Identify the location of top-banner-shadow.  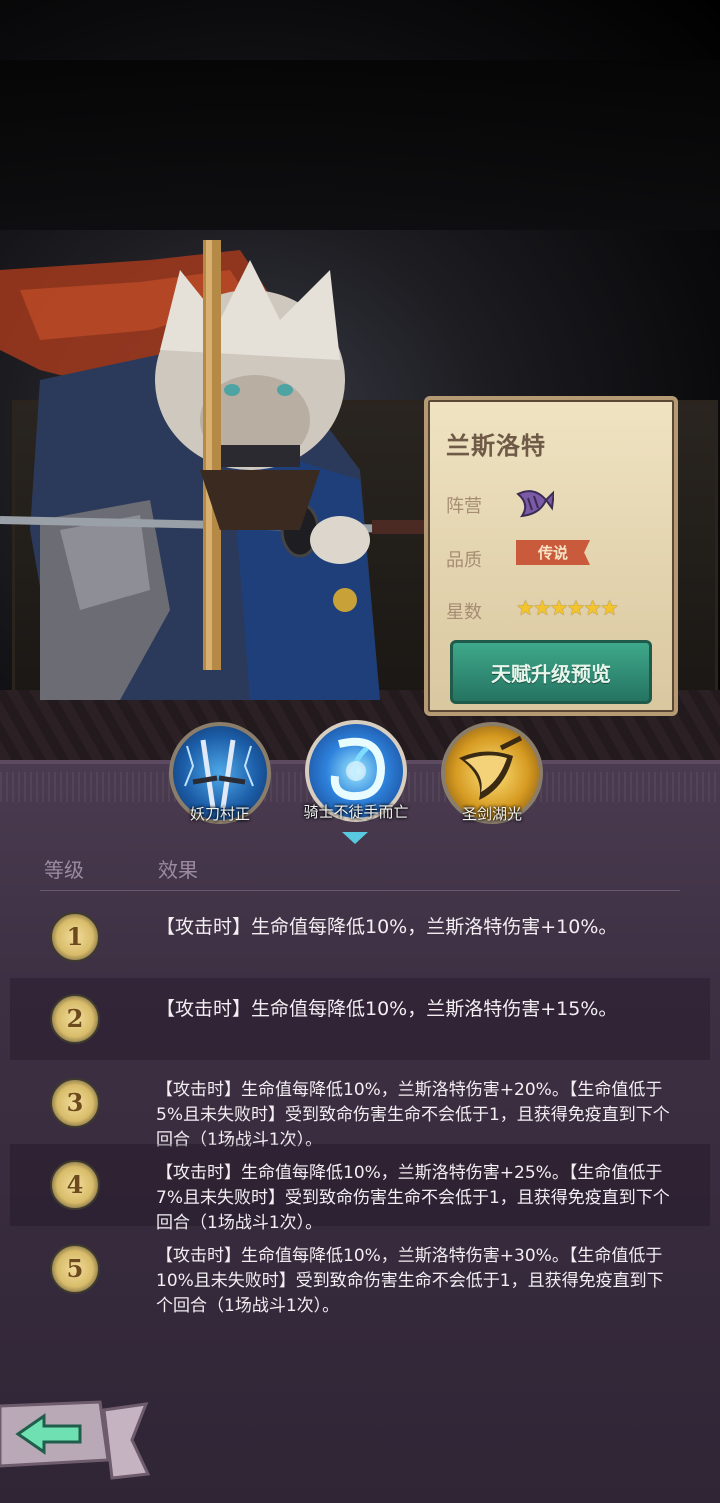
(360, 145).